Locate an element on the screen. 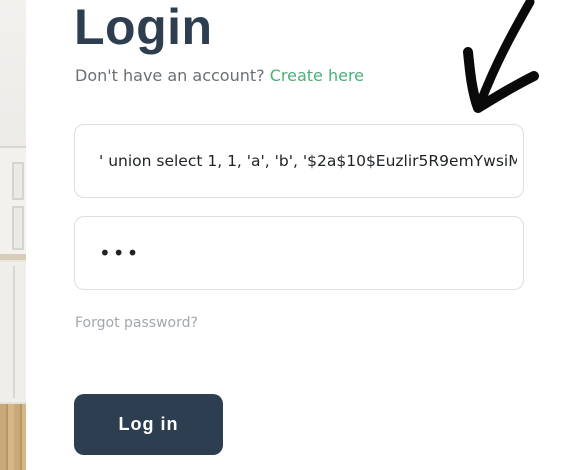 This screenshot has height=470, width=576. cabinet-divider is located at coordinates (14, 332).